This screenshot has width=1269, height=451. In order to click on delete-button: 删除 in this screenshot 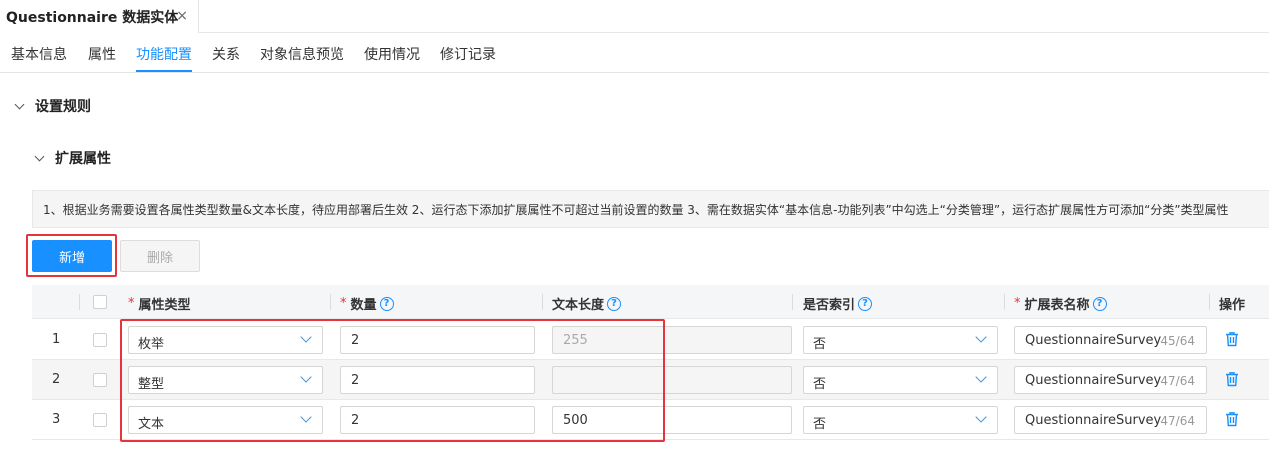, I will do `click(160, 256)`.